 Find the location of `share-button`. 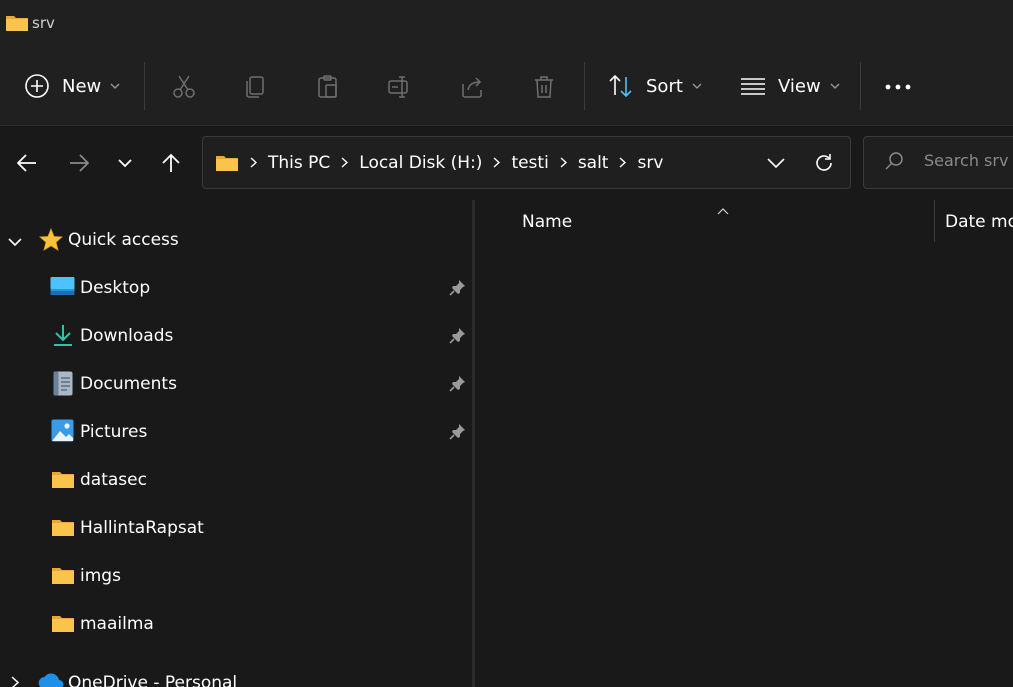

share-button is located at coordinates (472, 87).